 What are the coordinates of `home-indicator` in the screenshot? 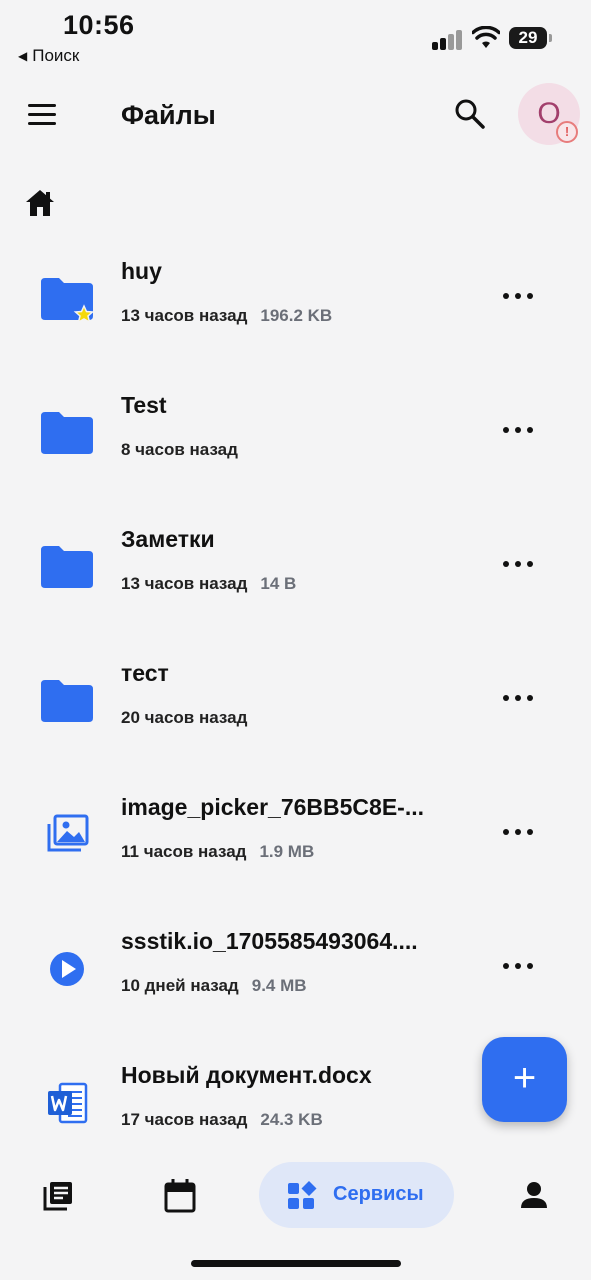 It's located at (296, 1263).